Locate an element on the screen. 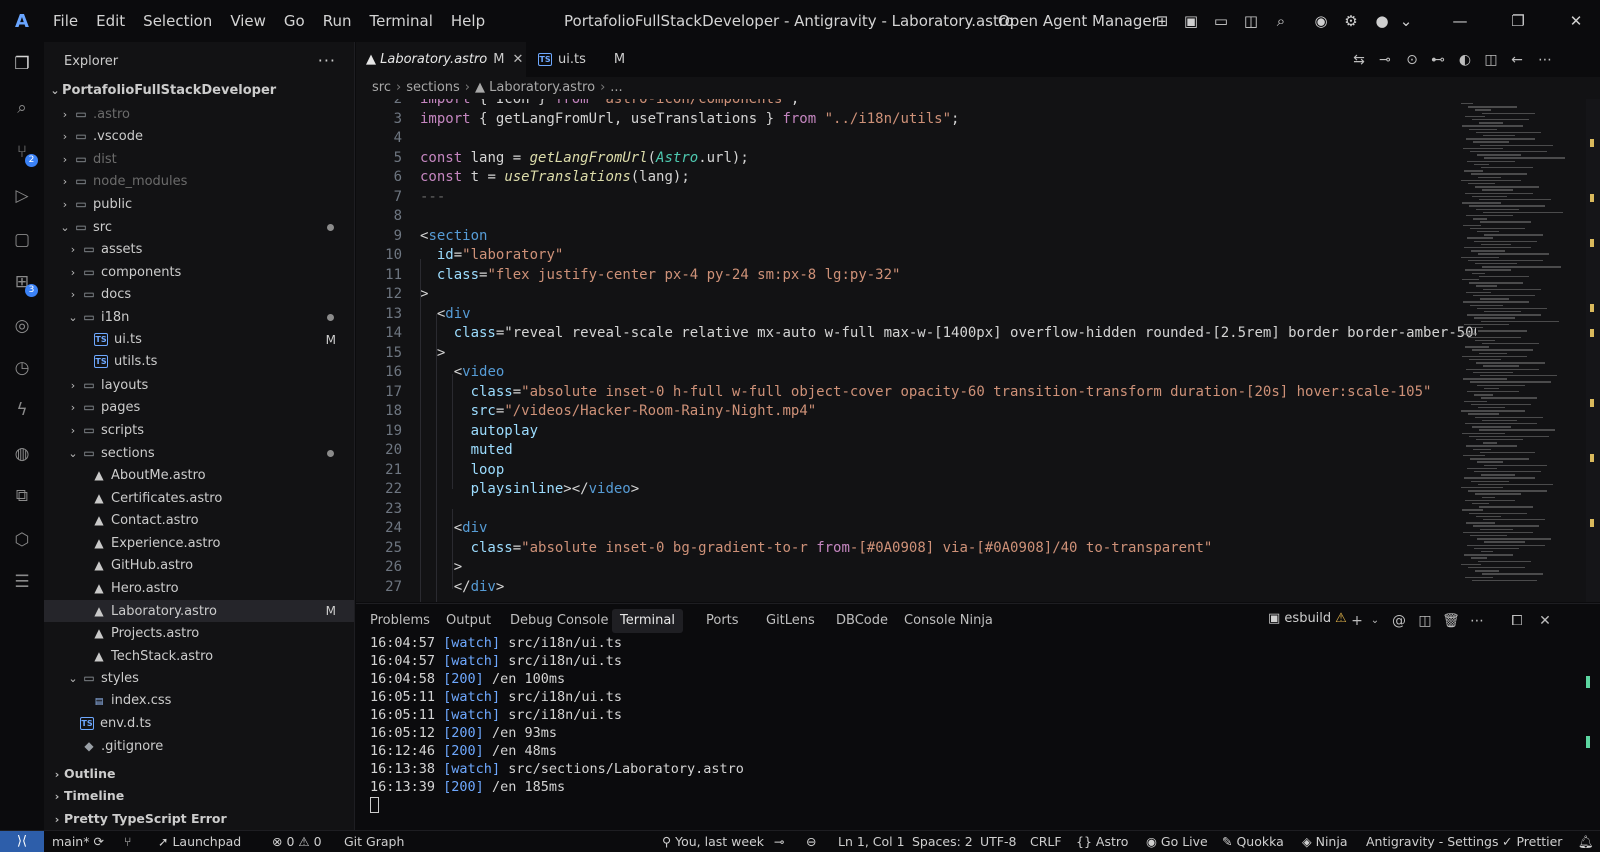 The width and height of the screenshot is (1600, 852). zoom-icon: ⊖ is located at coordinates (811, 841).